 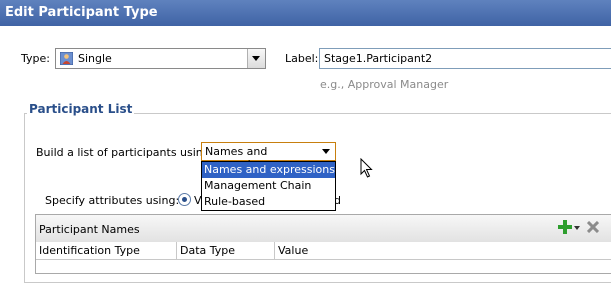 I want to click on table-toolbar: Participant Names, so click(x=323, y=229).